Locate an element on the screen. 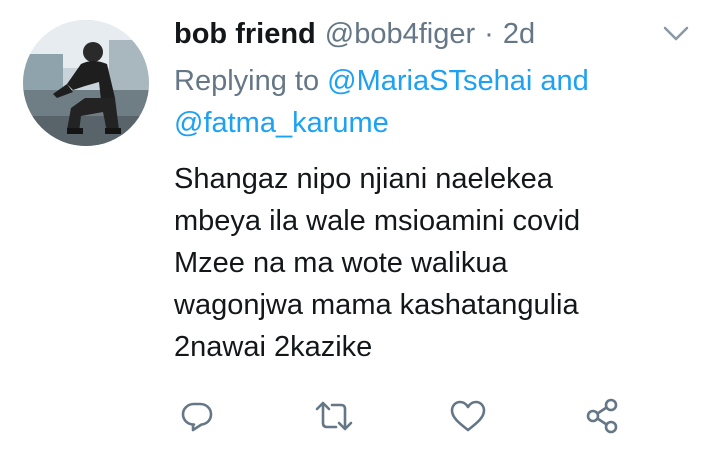  retweet-icon is located at coordinates (334, 416).